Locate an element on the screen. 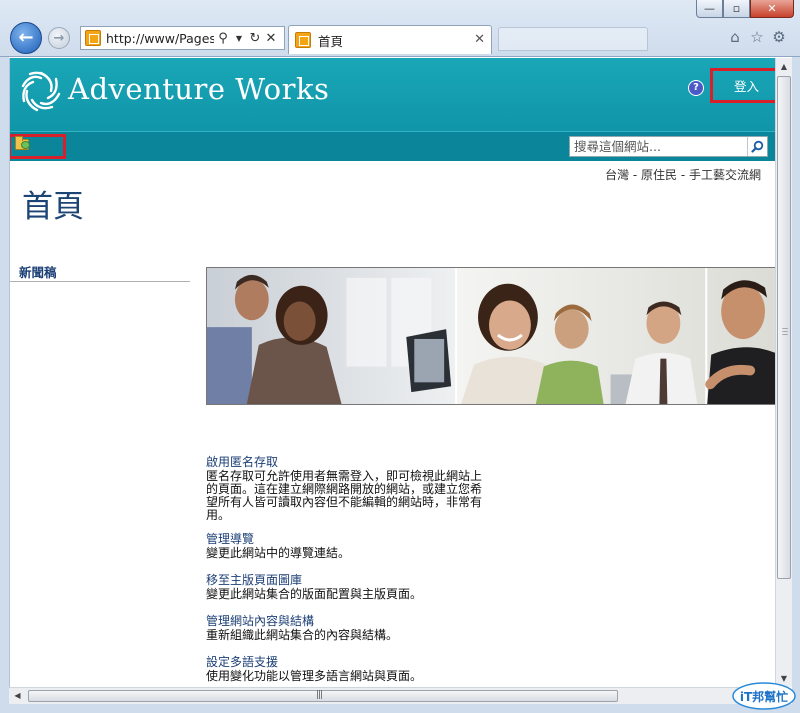  back-button: ← is located at coordinates (26, 38).